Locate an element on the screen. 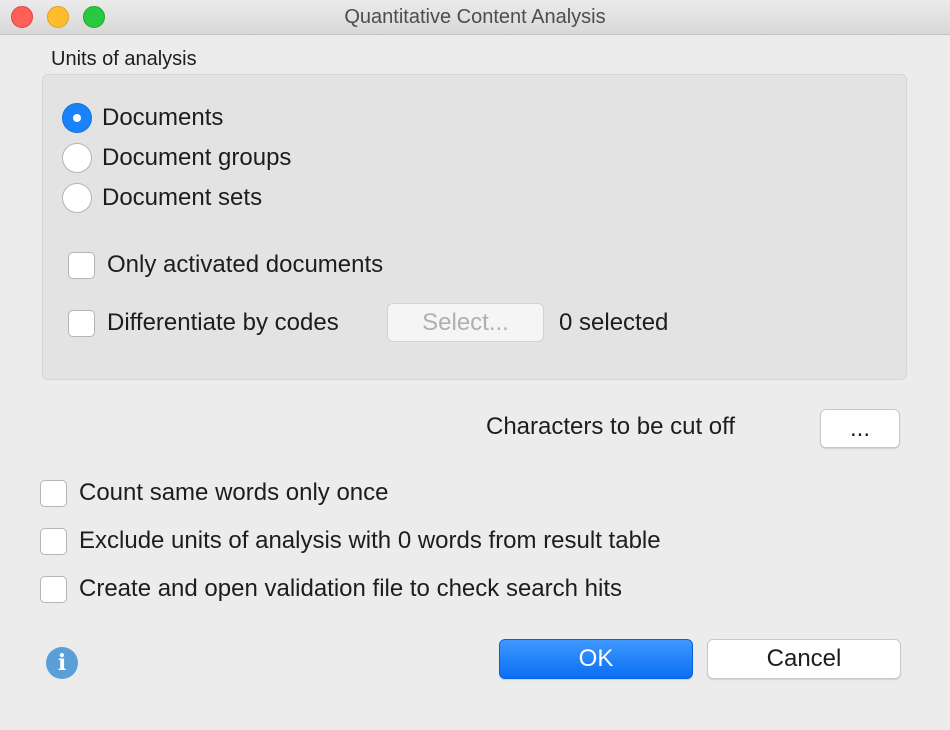  ok-button: OK is located at coordinates (596, 659).